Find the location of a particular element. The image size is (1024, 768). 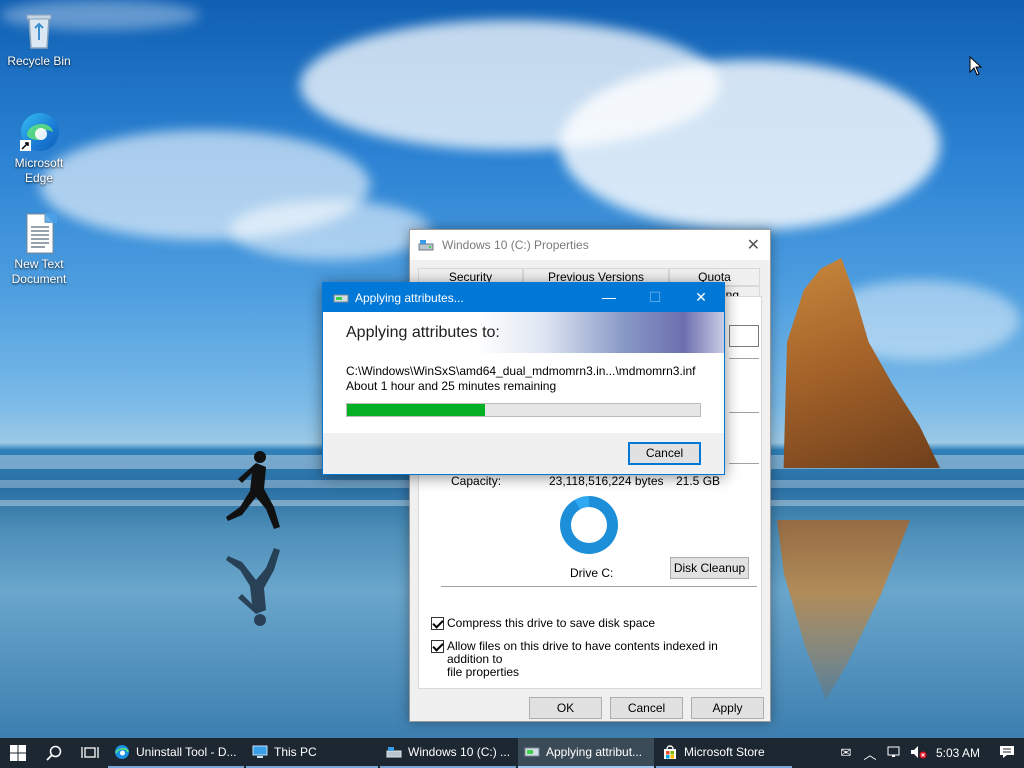

taskbar-app-this-pc: This PC is located at coordinates (312, 753).